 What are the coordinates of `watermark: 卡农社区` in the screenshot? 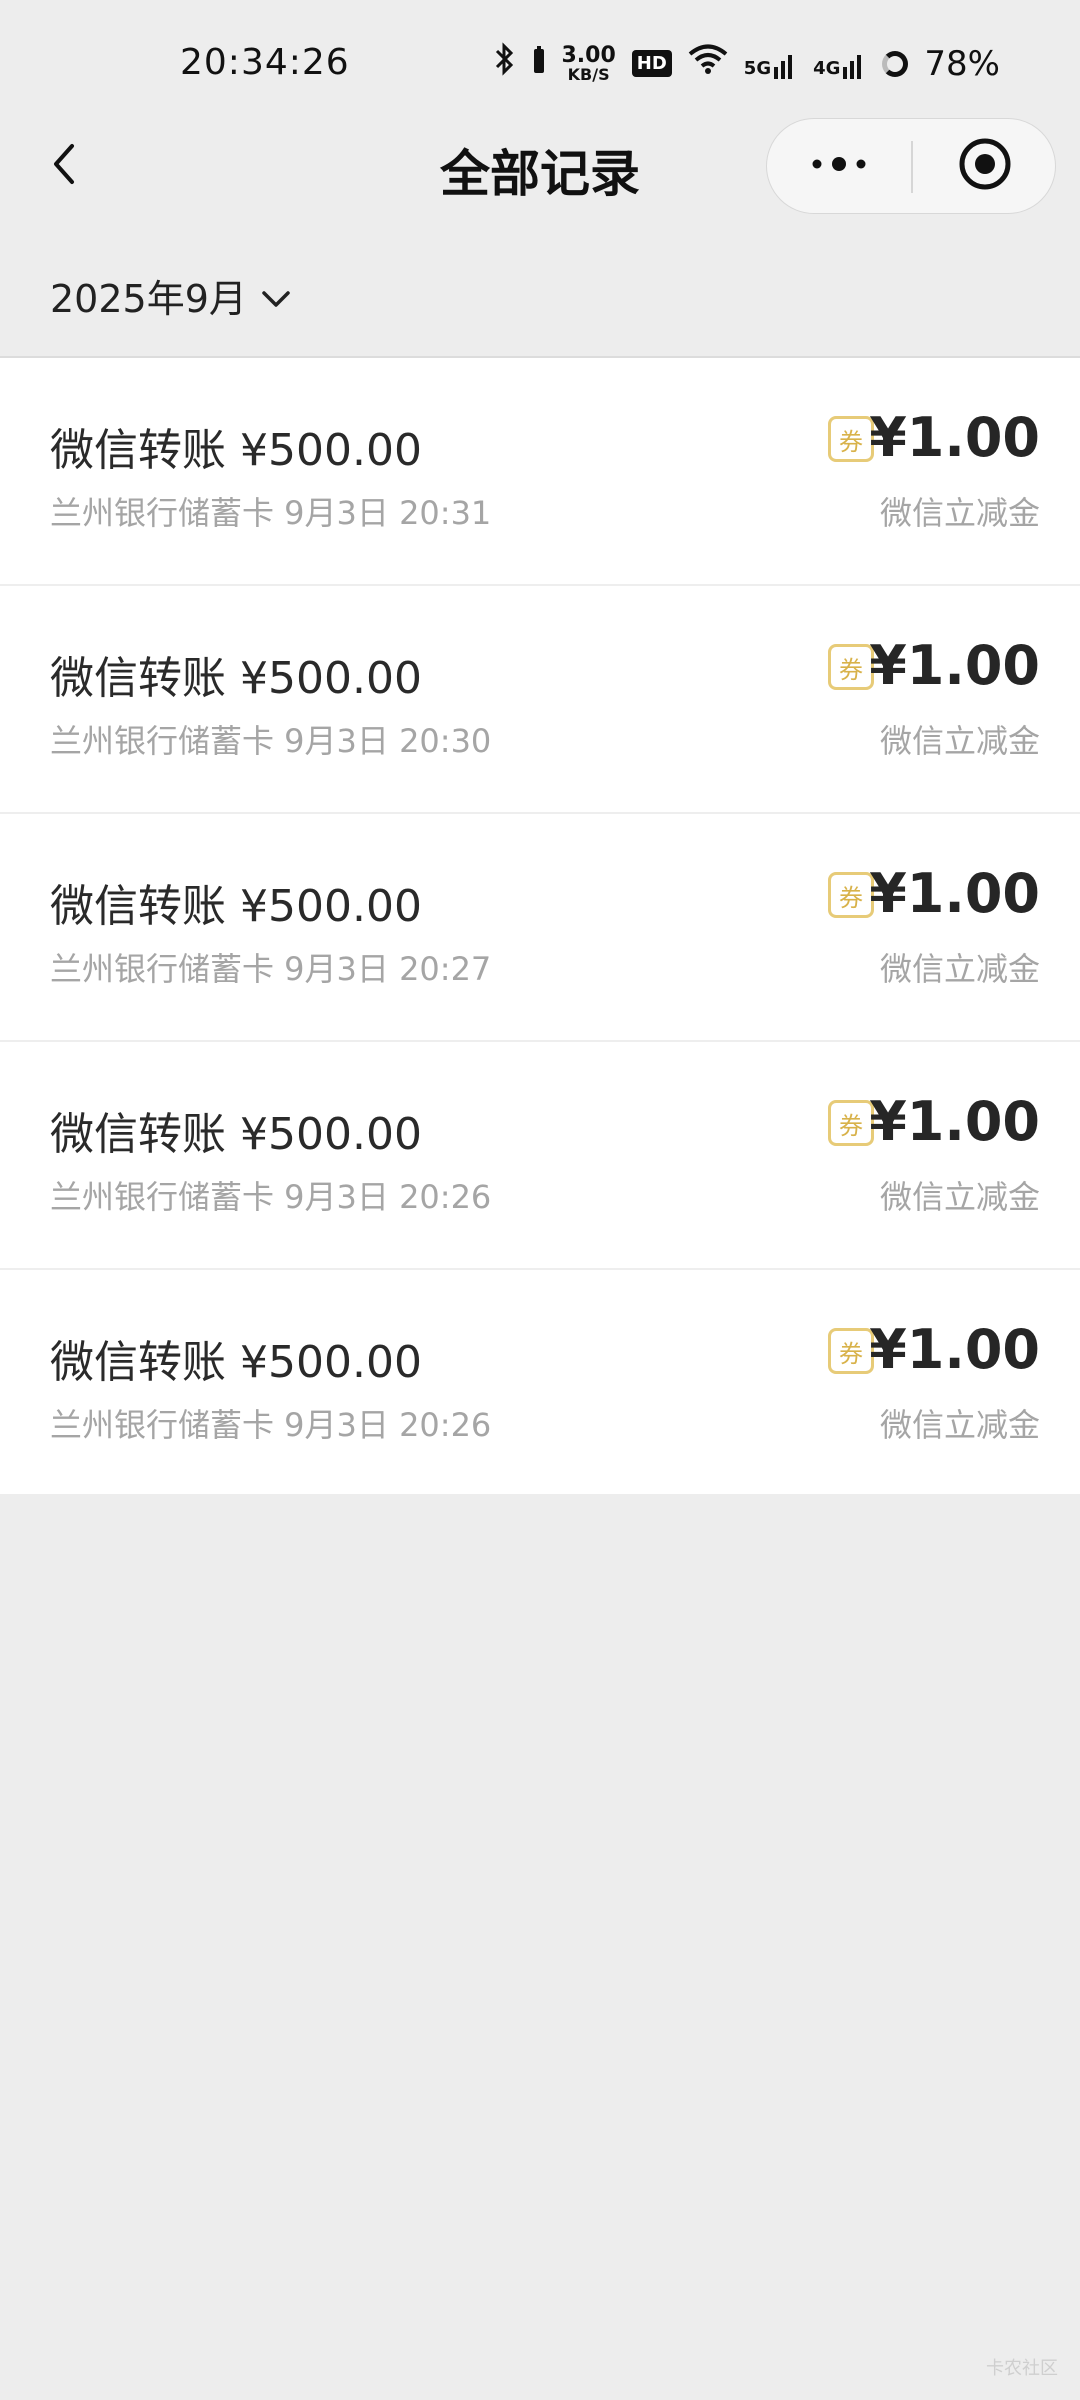 It's located at (1022, 2368).